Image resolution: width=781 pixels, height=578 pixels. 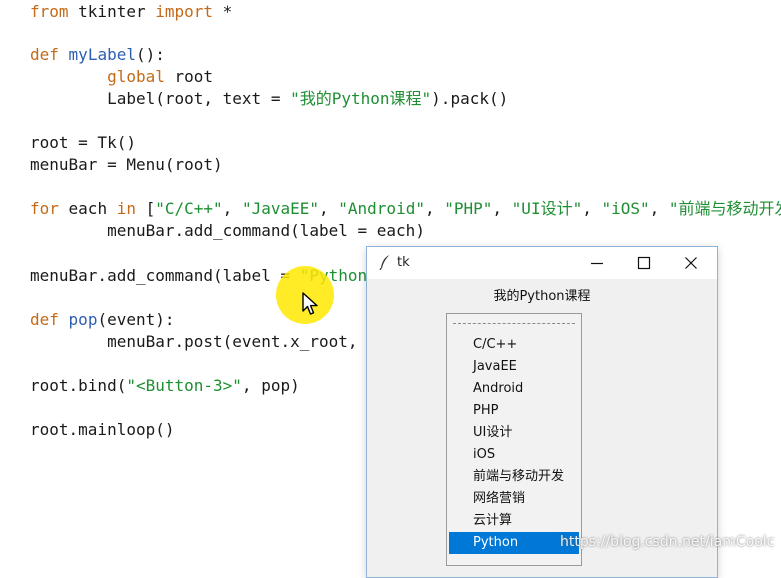 I want to click on menu-item: 前端与移动开发, so click(x=514, y=477).